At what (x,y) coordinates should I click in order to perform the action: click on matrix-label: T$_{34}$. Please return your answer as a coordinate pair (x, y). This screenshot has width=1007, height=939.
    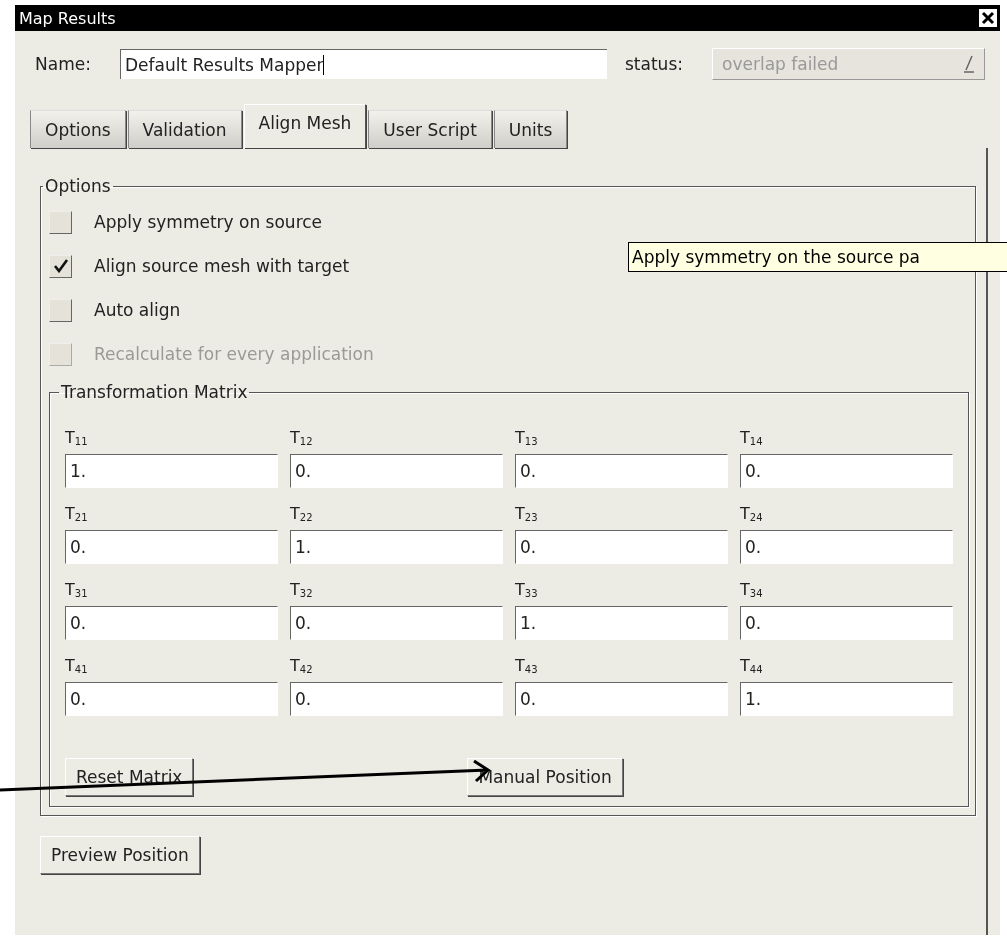
    Looking at the image, I should click on (752, 590).